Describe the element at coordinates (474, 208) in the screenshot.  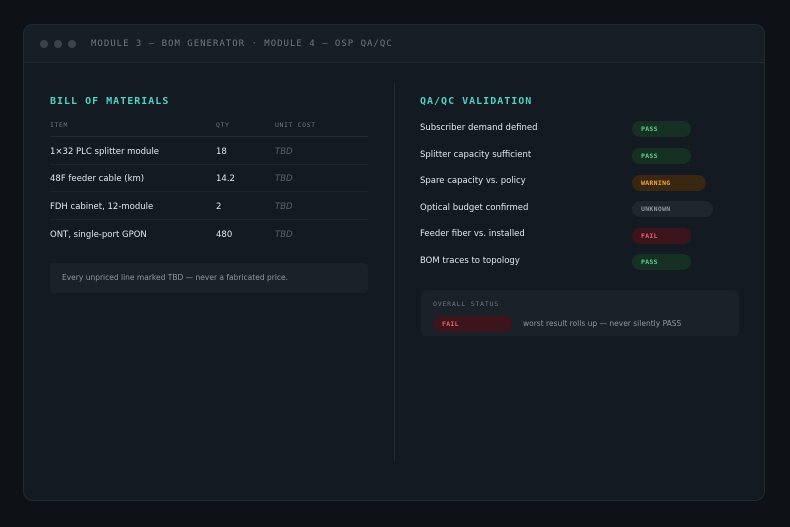
I see `qa-check-label: Optical budget confirmed` at that location.